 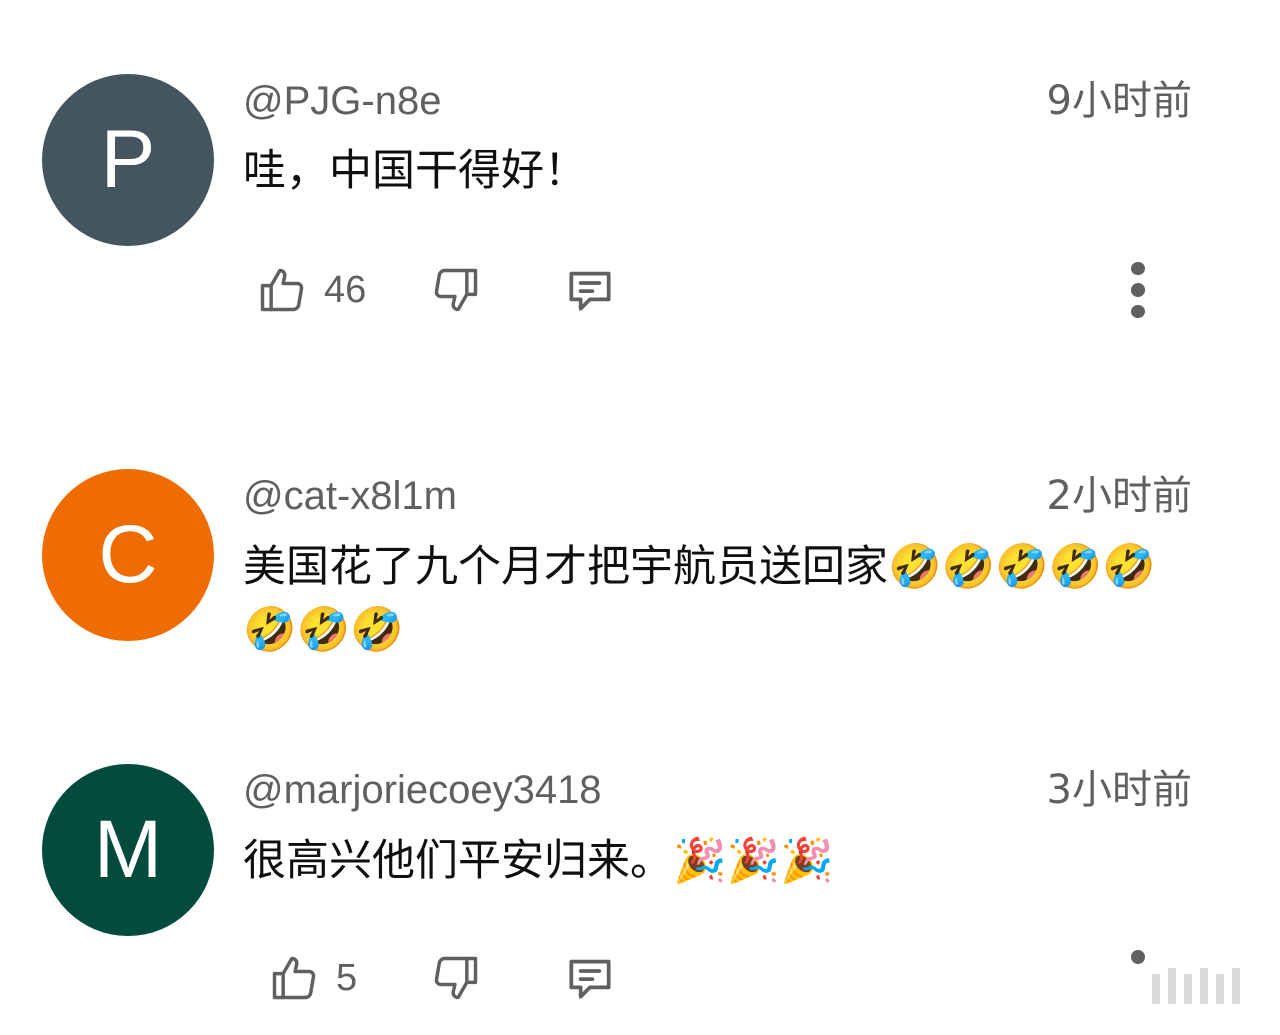 I want to click on avatar: C, so click(x=128, y=555).